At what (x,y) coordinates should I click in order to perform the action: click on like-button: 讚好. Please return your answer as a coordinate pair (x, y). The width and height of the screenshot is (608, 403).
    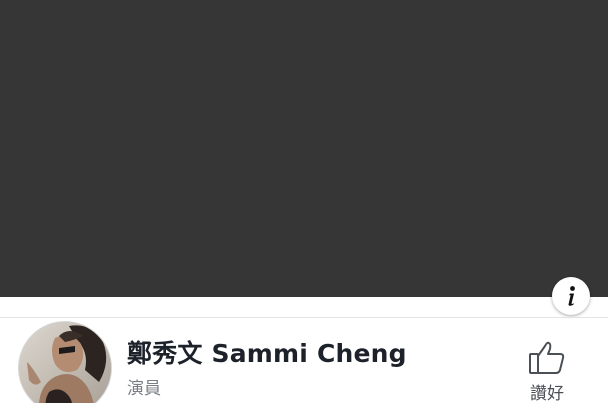
    Looking at the image, I should click on (547, 371).